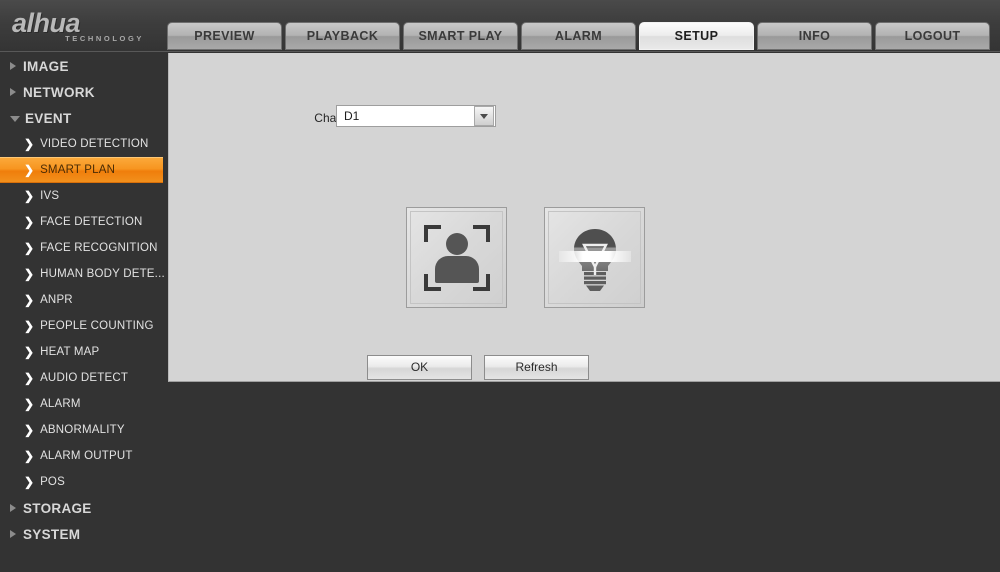 The height and width of the screenshot is (572, 1000). Describe the element at coordinates (83, 196) in the screenshot. I see `sidebar-item-ivs: ❯ IVS` at that location.